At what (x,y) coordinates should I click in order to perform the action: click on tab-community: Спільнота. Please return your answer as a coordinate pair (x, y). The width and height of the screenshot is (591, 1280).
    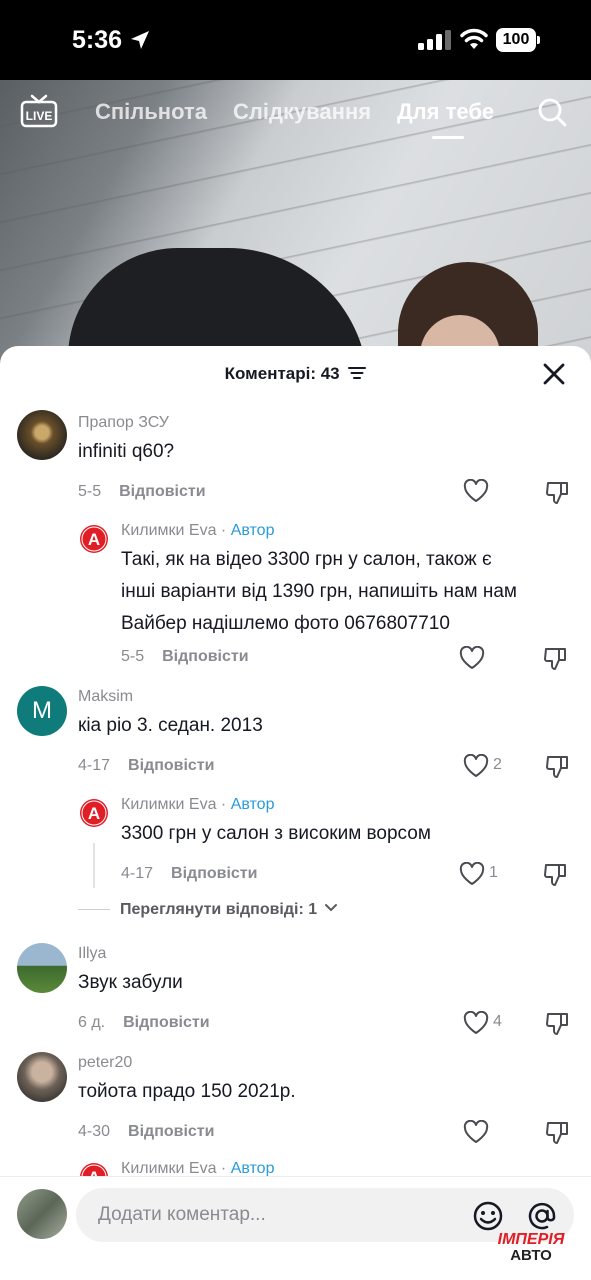
    Looking at the image, I should click on (151, 112).